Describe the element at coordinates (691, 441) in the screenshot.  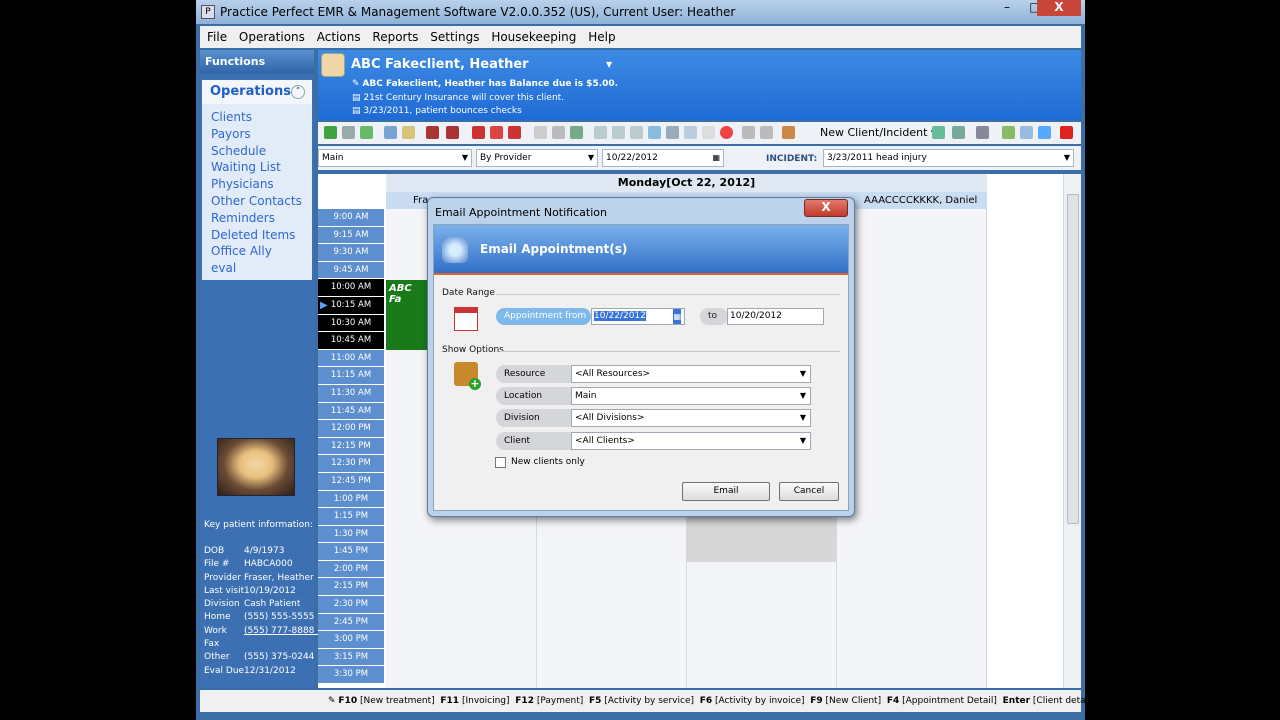
I see `client-select: <All Clients> ▼` at that location.